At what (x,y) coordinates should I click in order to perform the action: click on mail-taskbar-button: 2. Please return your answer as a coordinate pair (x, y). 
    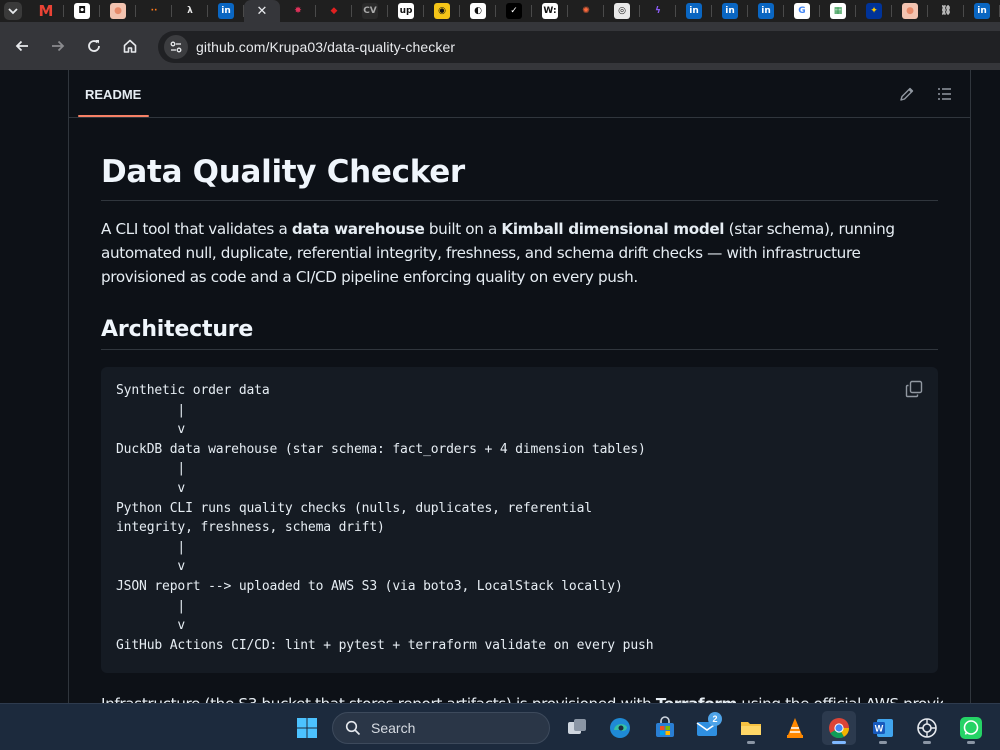
    Looking at the image, I should click on (707, 728).